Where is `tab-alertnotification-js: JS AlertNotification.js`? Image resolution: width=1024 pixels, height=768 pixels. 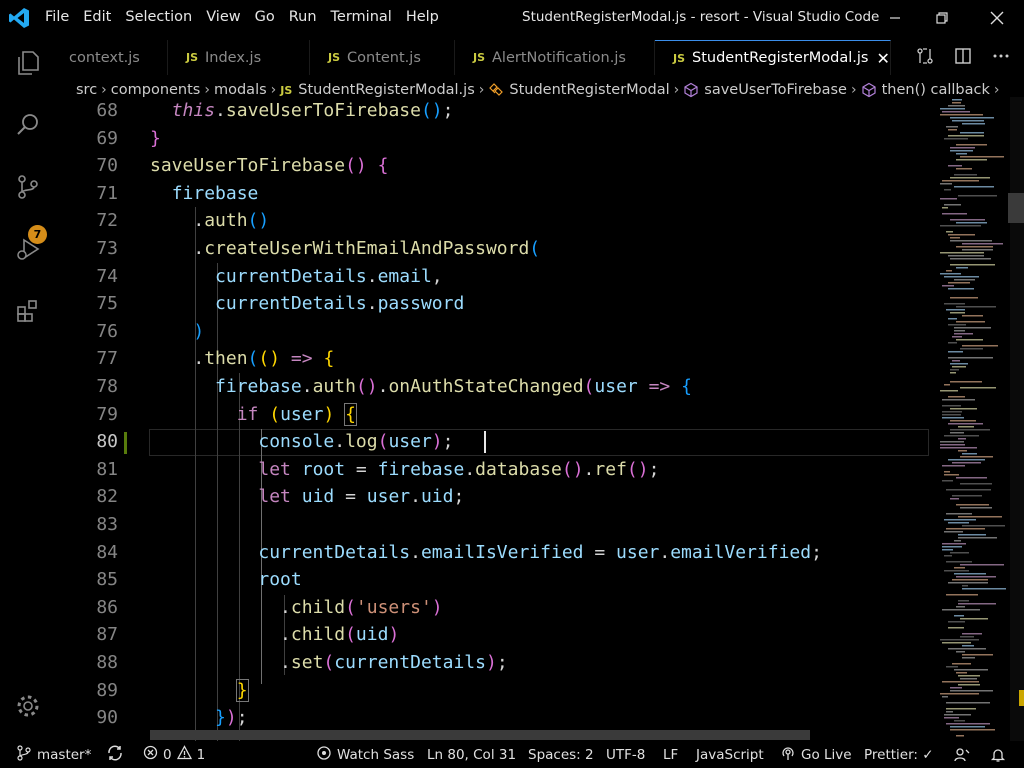
tab-alertnotification-js: JS AlertNotification.js is located at coordinates (555, 57).